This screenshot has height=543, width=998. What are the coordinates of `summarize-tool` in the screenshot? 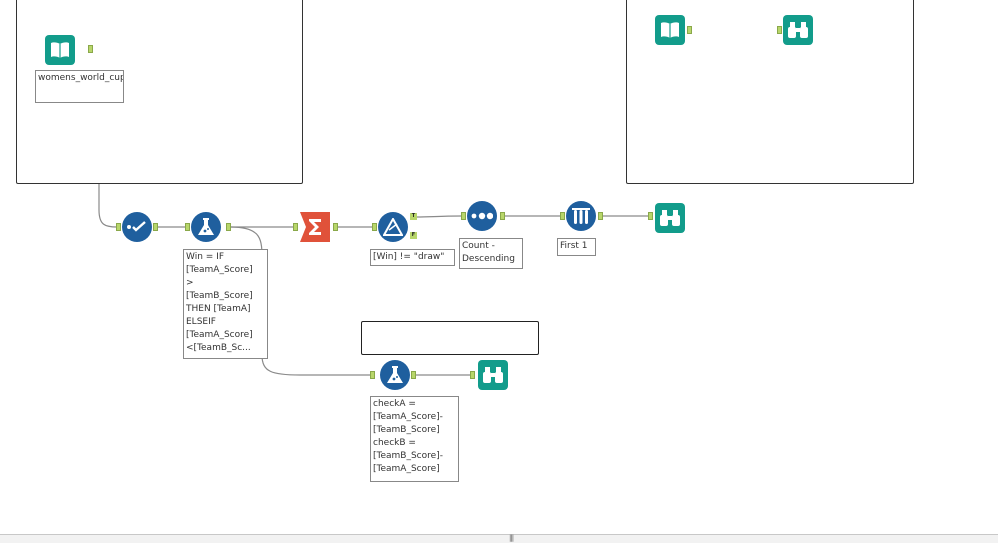 It's located at (315, 227).